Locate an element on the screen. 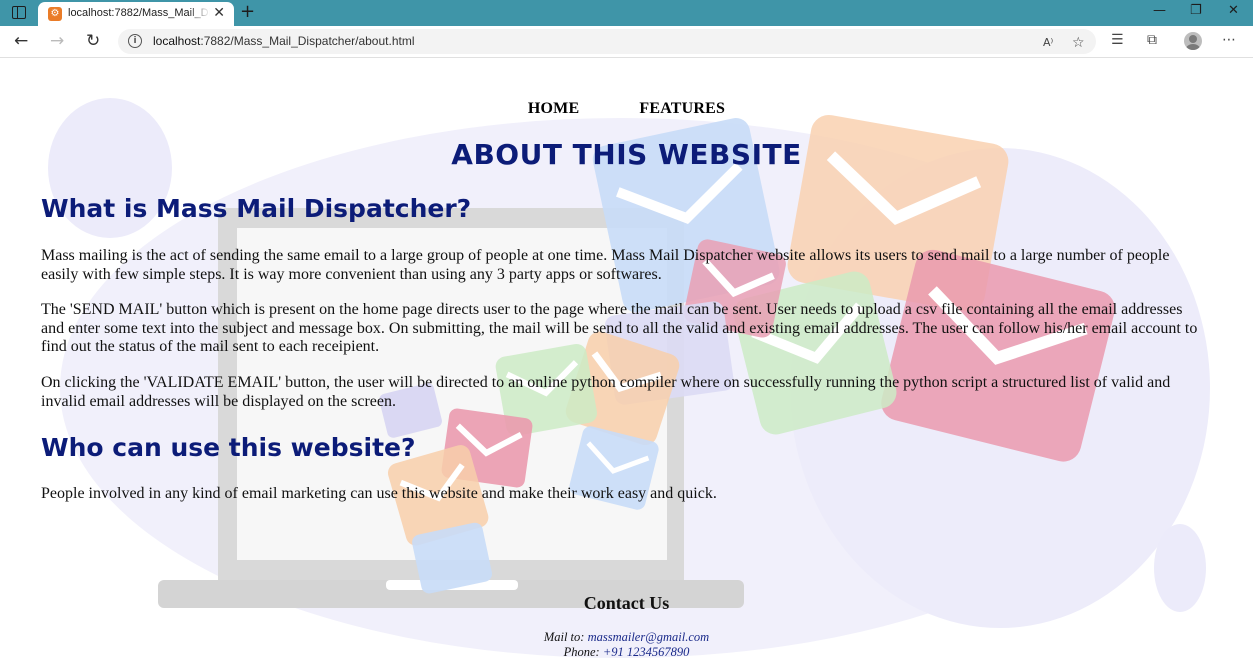  close-window-icon: ✕ is located at coordinates (1233, 10).